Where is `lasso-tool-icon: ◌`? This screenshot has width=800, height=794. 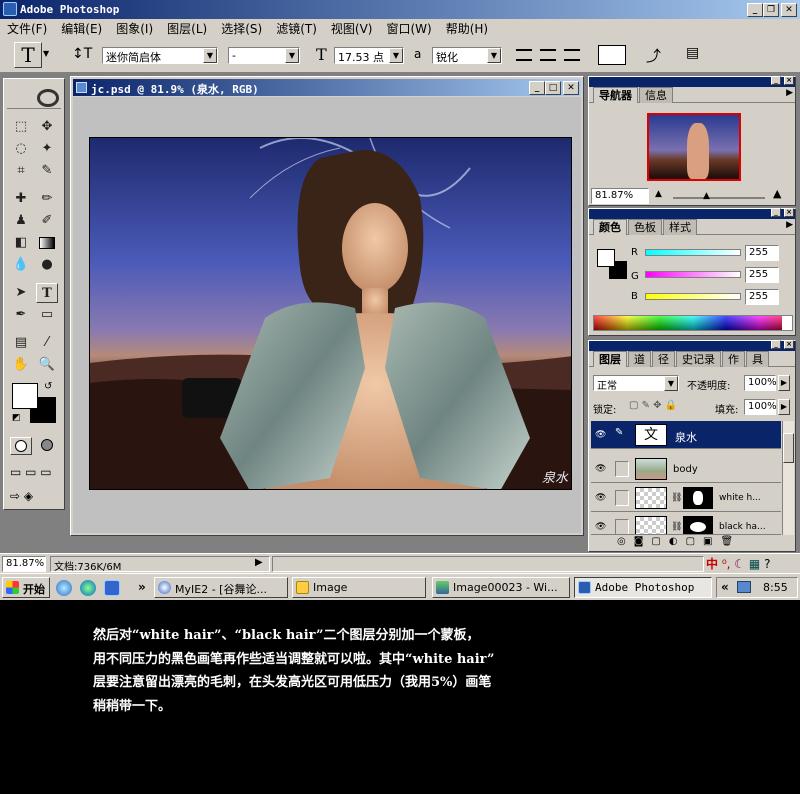
lasso-tool-icon: ◌ is located at coordinates (21, 149).